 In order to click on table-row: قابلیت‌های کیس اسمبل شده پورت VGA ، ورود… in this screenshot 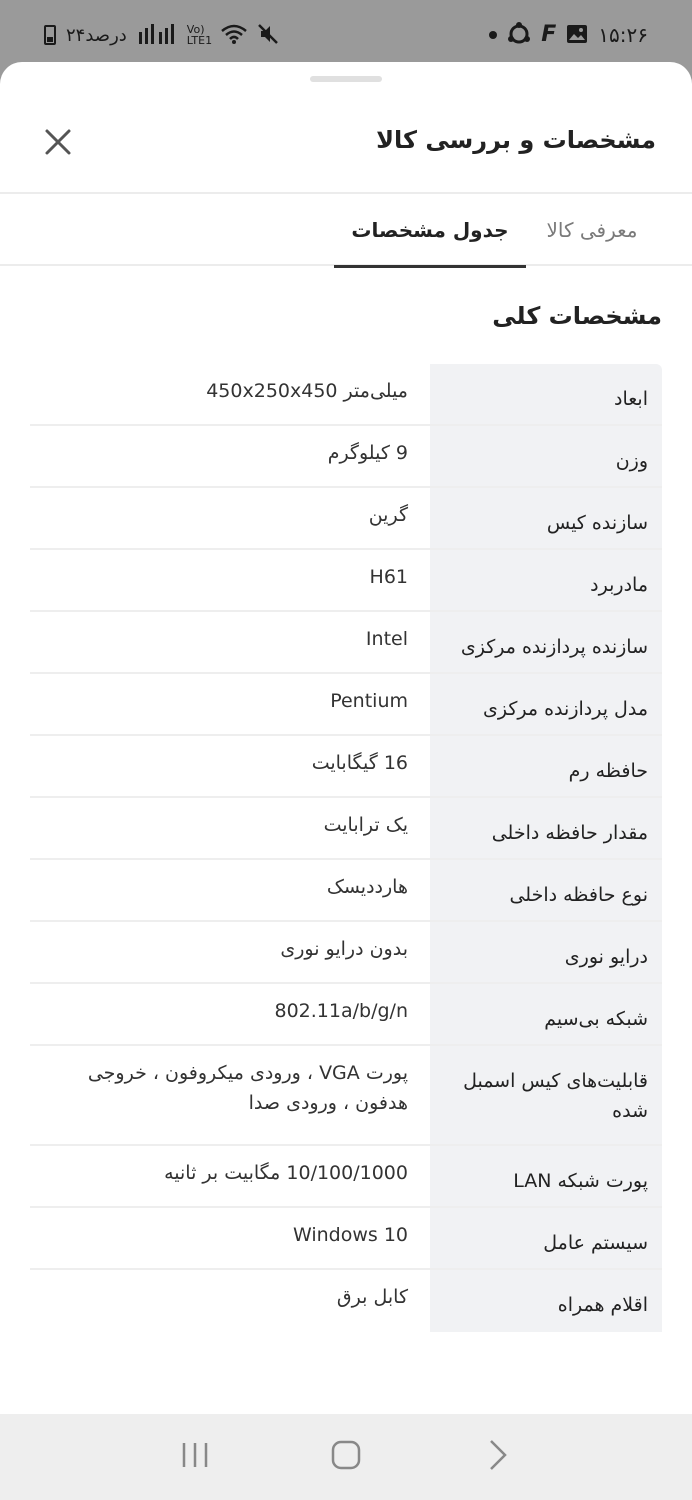, I will do `click(346, 1096)`.